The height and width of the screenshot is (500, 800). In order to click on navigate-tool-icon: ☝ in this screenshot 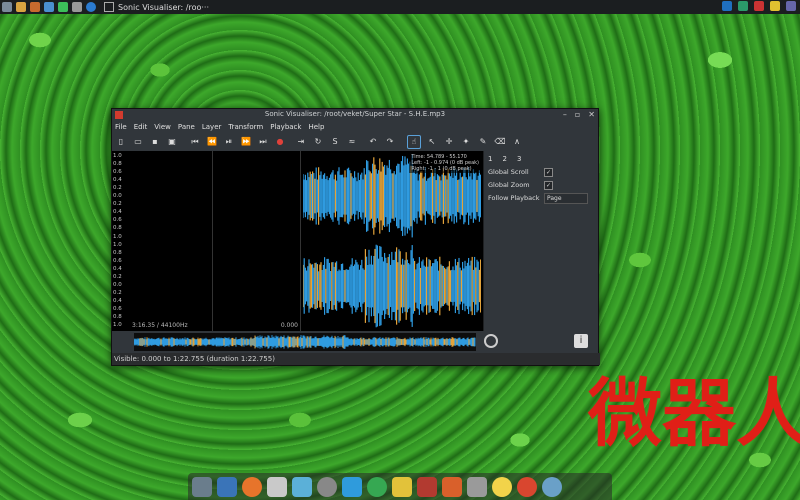, I will do `click(414, 142)`.